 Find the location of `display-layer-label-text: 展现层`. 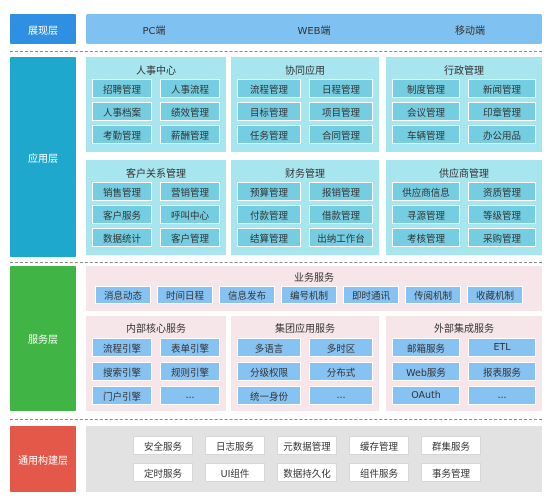

display-layer-label-text: 展现层 is located at coordinates (43, 31).